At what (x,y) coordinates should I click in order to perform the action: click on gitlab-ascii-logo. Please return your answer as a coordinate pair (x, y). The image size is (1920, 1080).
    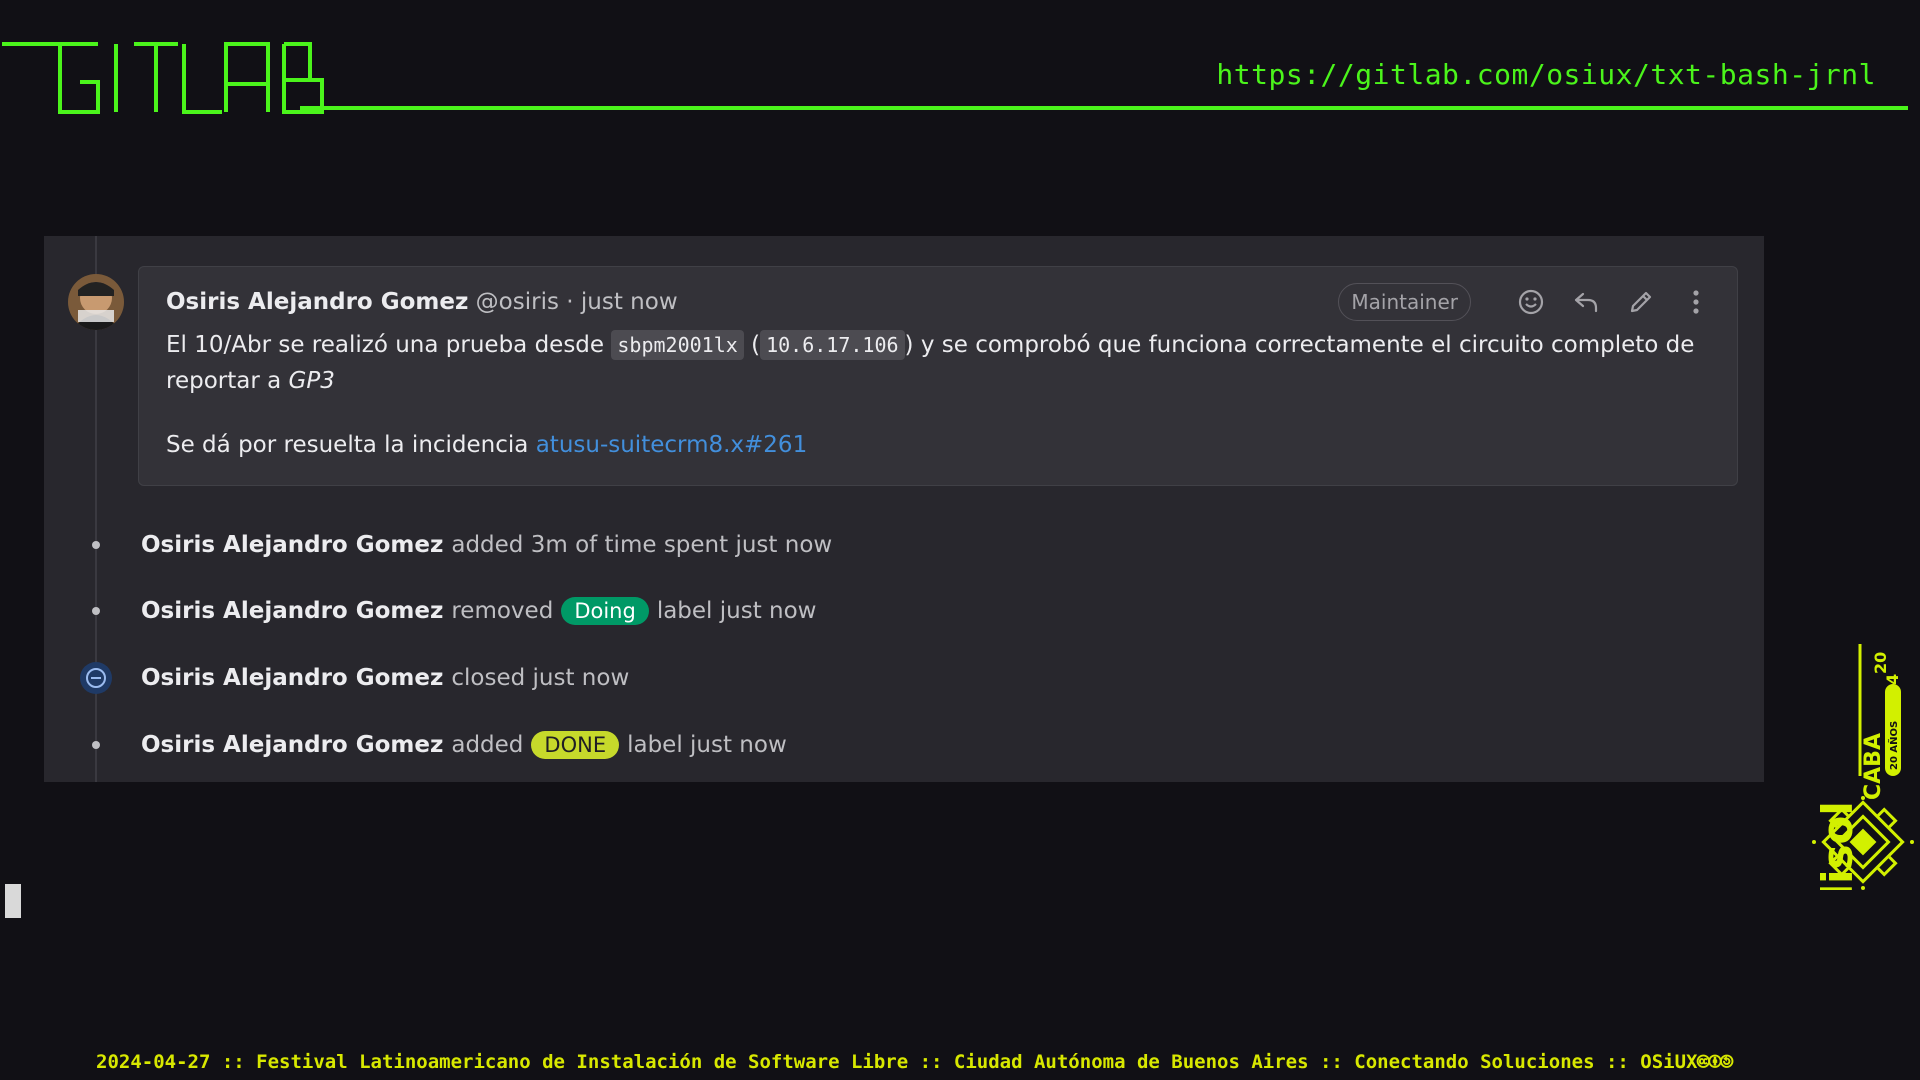
    Looking at the image, I should click on (163, 78).